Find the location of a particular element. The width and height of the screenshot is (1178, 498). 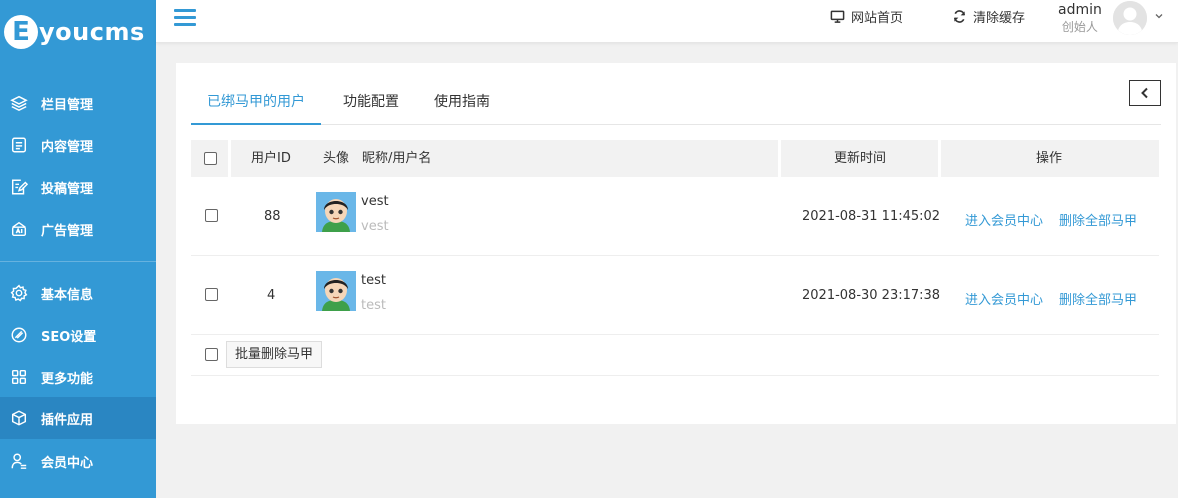

header-updated: 更新时间 is located at coordinates (860, 158).